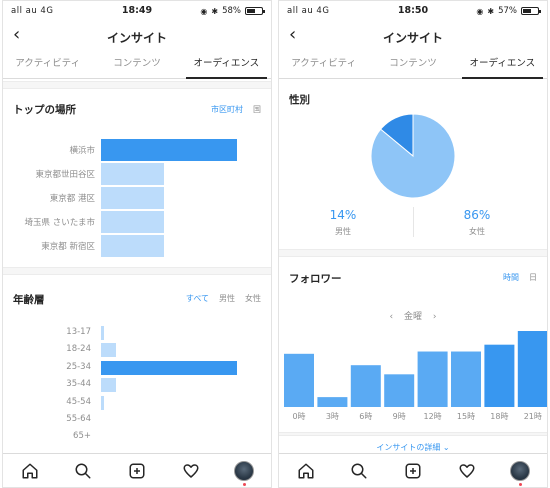 This screenshot has width=550, height=488. What do you see at coordinates (511, 277) in the screenshot?
I see `filter-hour: 時間` at bounding box center [511, 277].